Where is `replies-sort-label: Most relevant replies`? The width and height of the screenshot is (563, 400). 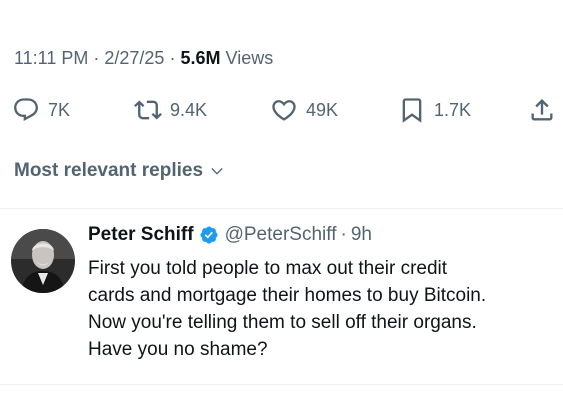 replies-sort-label: Most relevant replies is located at coordinates (109, 170).